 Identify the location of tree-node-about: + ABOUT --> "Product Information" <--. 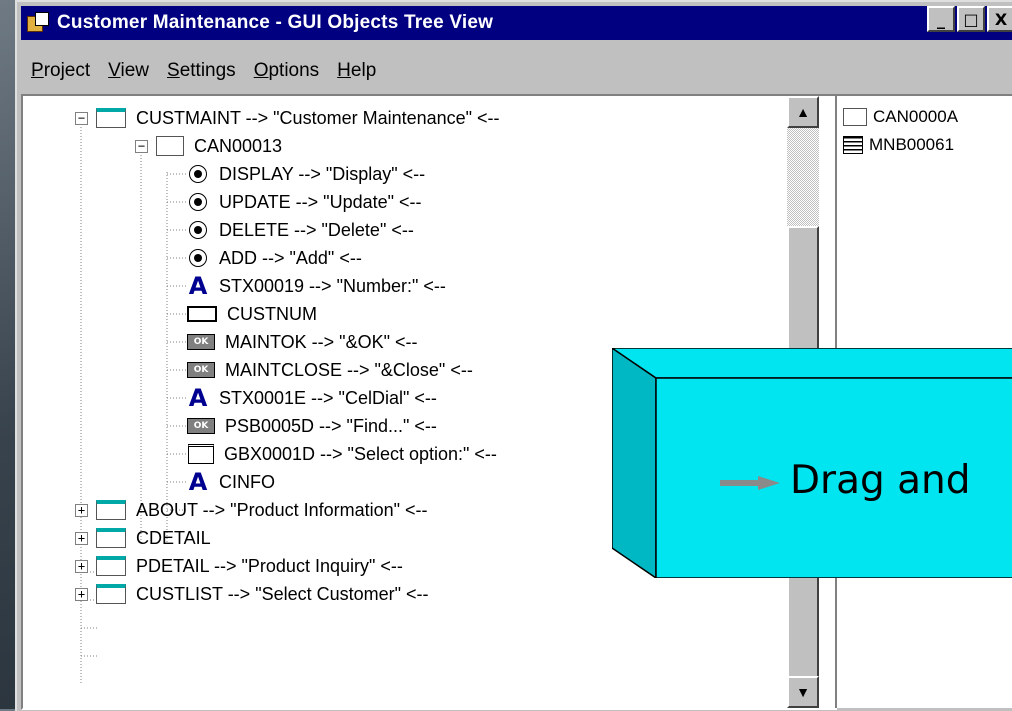
(251, 510).